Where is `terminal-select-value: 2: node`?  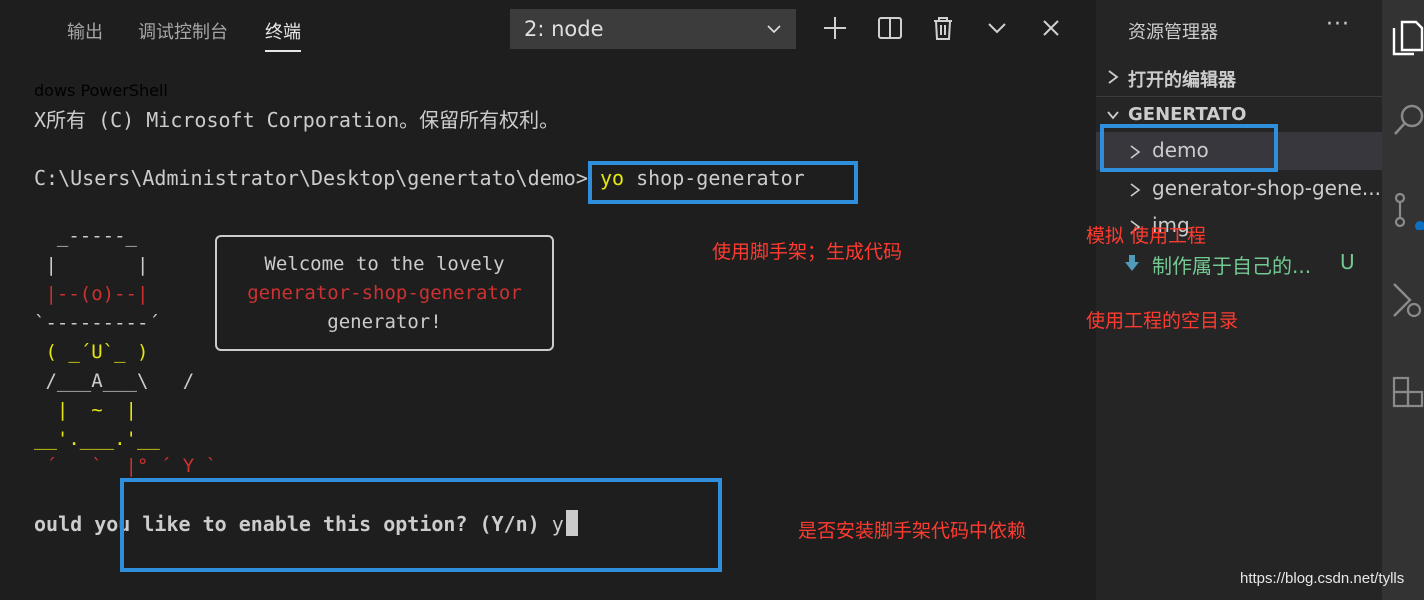
terminal-select-value: 2: node is located at coordinates (564, 29).